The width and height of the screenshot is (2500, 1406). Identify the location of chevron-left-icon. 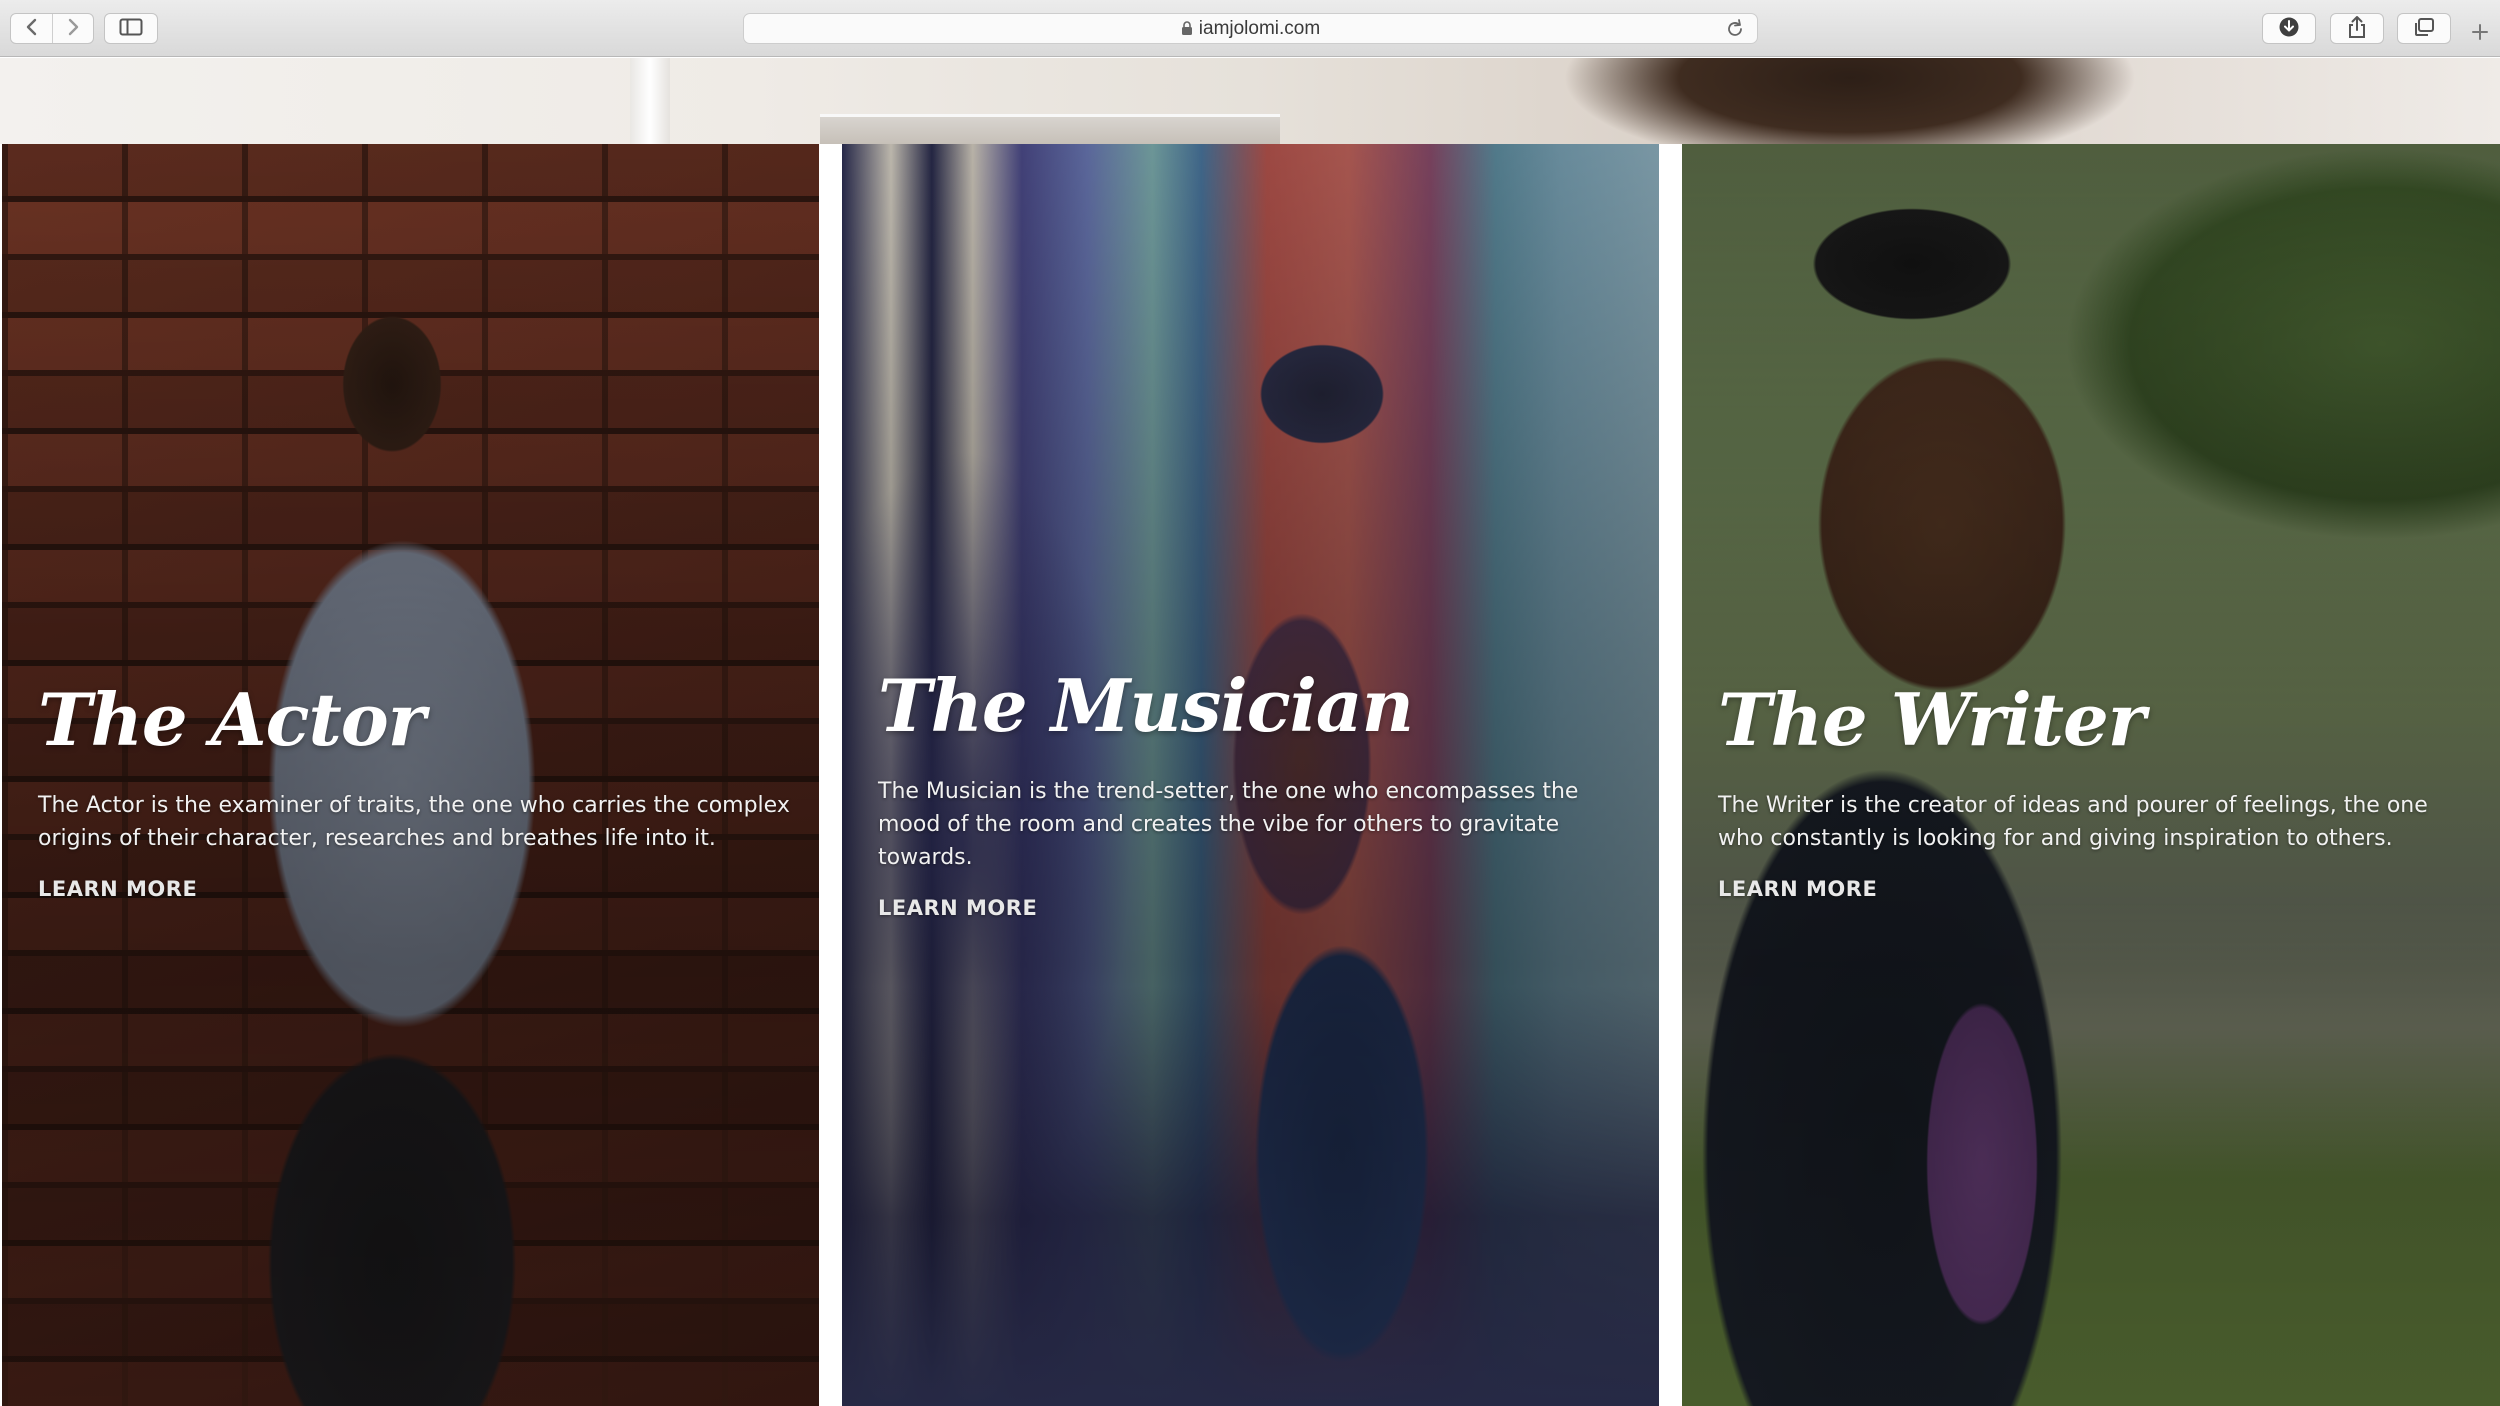
(32, 29).